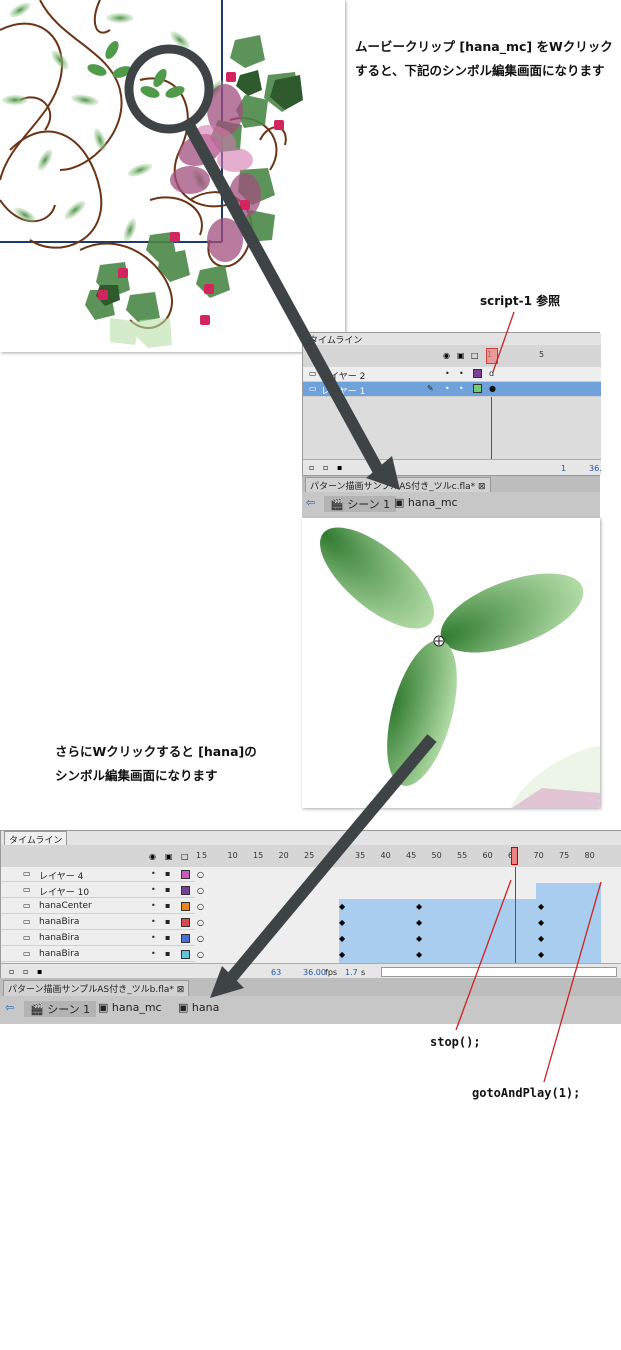 The image size is (621, 1350). What do you see at coordinates (452, 467) in the screenshot?
I see `timeline-1-status: ▫ ▫ ▪ 1 36.` at bounding box center [452, 467].